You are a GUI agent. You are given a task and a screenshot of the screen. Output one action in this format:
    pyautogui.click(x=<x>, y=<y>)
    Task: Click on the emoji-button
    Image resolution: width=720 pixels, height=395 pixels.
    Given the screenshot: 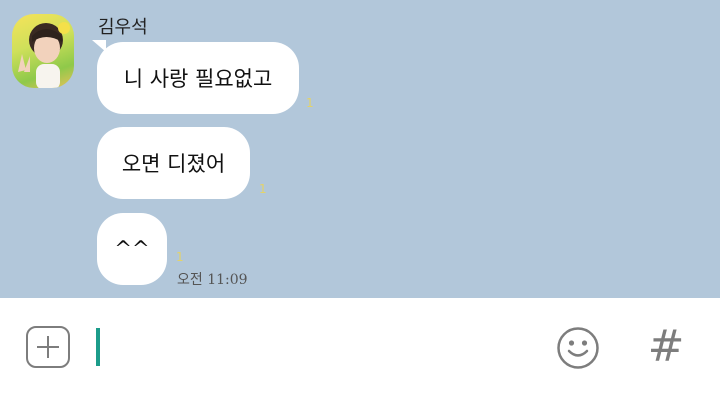 What is the action you would take?
    pyautogui.click(x=578, y=348)
    